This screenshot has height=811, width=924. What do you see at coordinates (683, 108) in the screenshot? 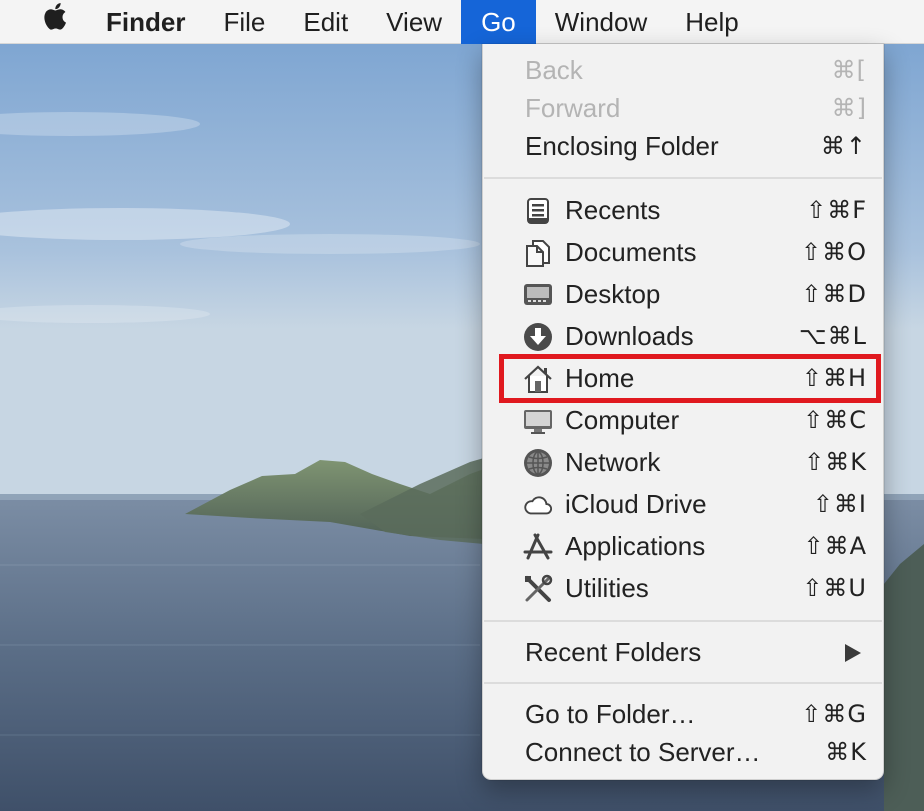
I see `menu-item-forward: Forward ⌘]` at bounding box center [683, 108].